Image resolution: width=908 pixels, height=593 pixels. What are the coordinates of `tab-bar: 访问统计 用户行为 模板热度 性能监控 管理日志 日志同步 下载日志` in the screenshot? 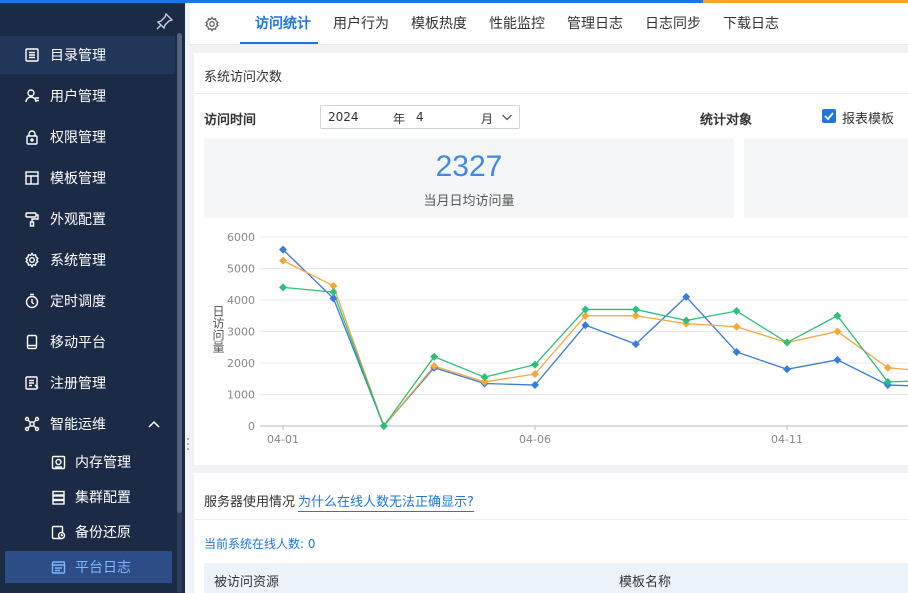 It's located at (549, 24).